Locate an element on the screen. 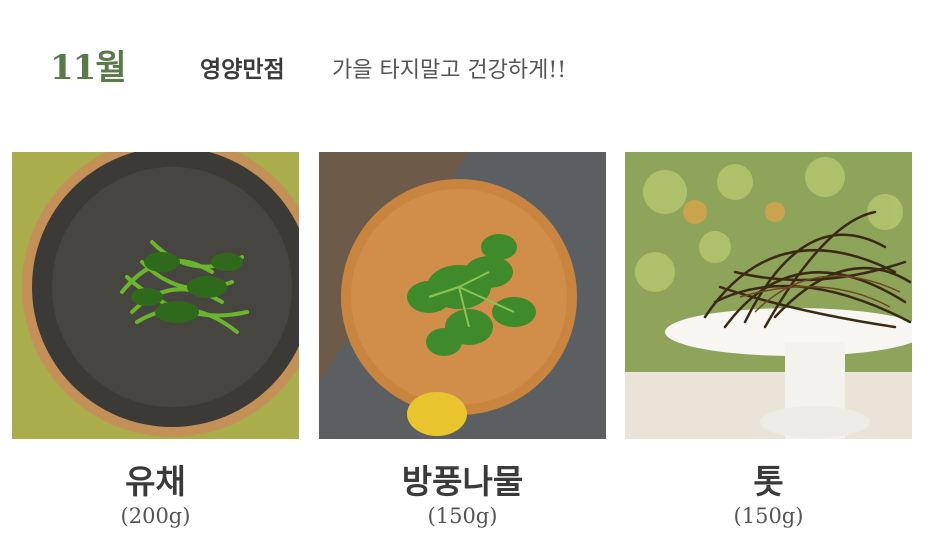 The width and height of the screenshot is (929, 549). food-weight: (200g) is located at coordinates (155, 516).